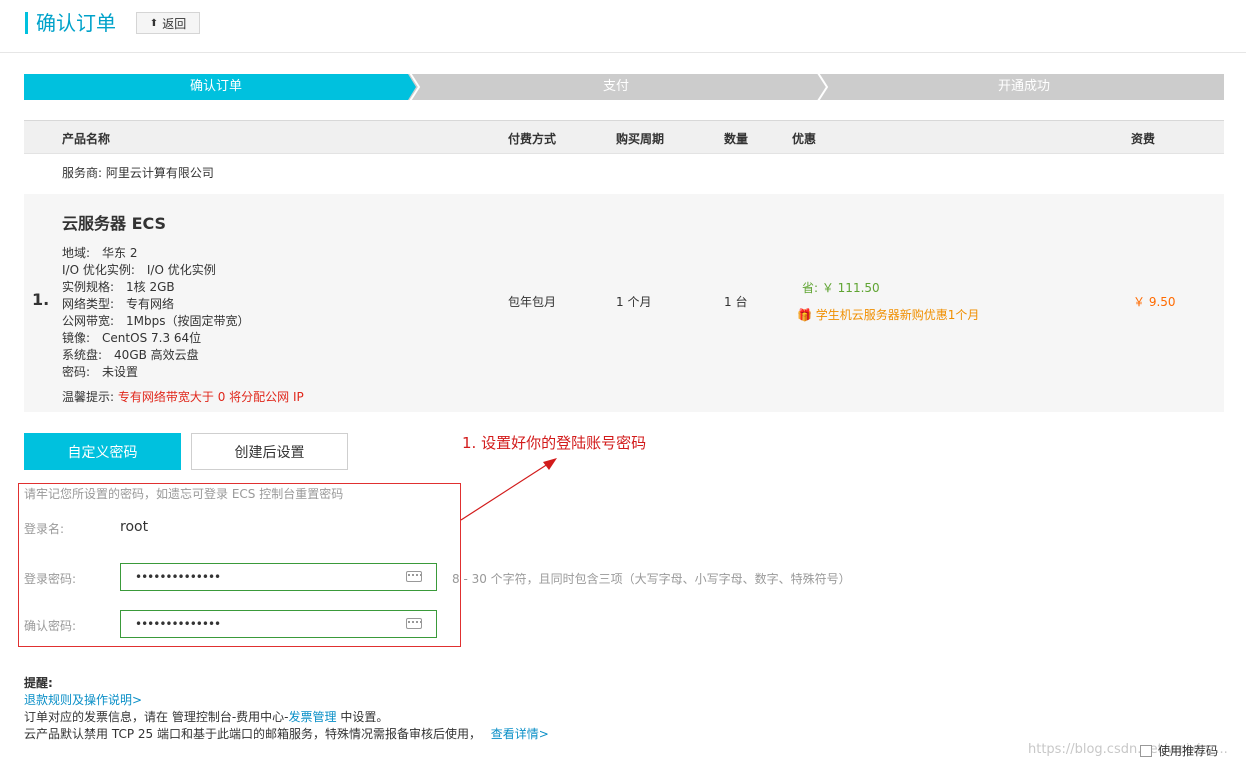 Image resolution: width=1246 pixels, height=770 pixels. I want to click on quantity: 1 台, so click(736, 302).